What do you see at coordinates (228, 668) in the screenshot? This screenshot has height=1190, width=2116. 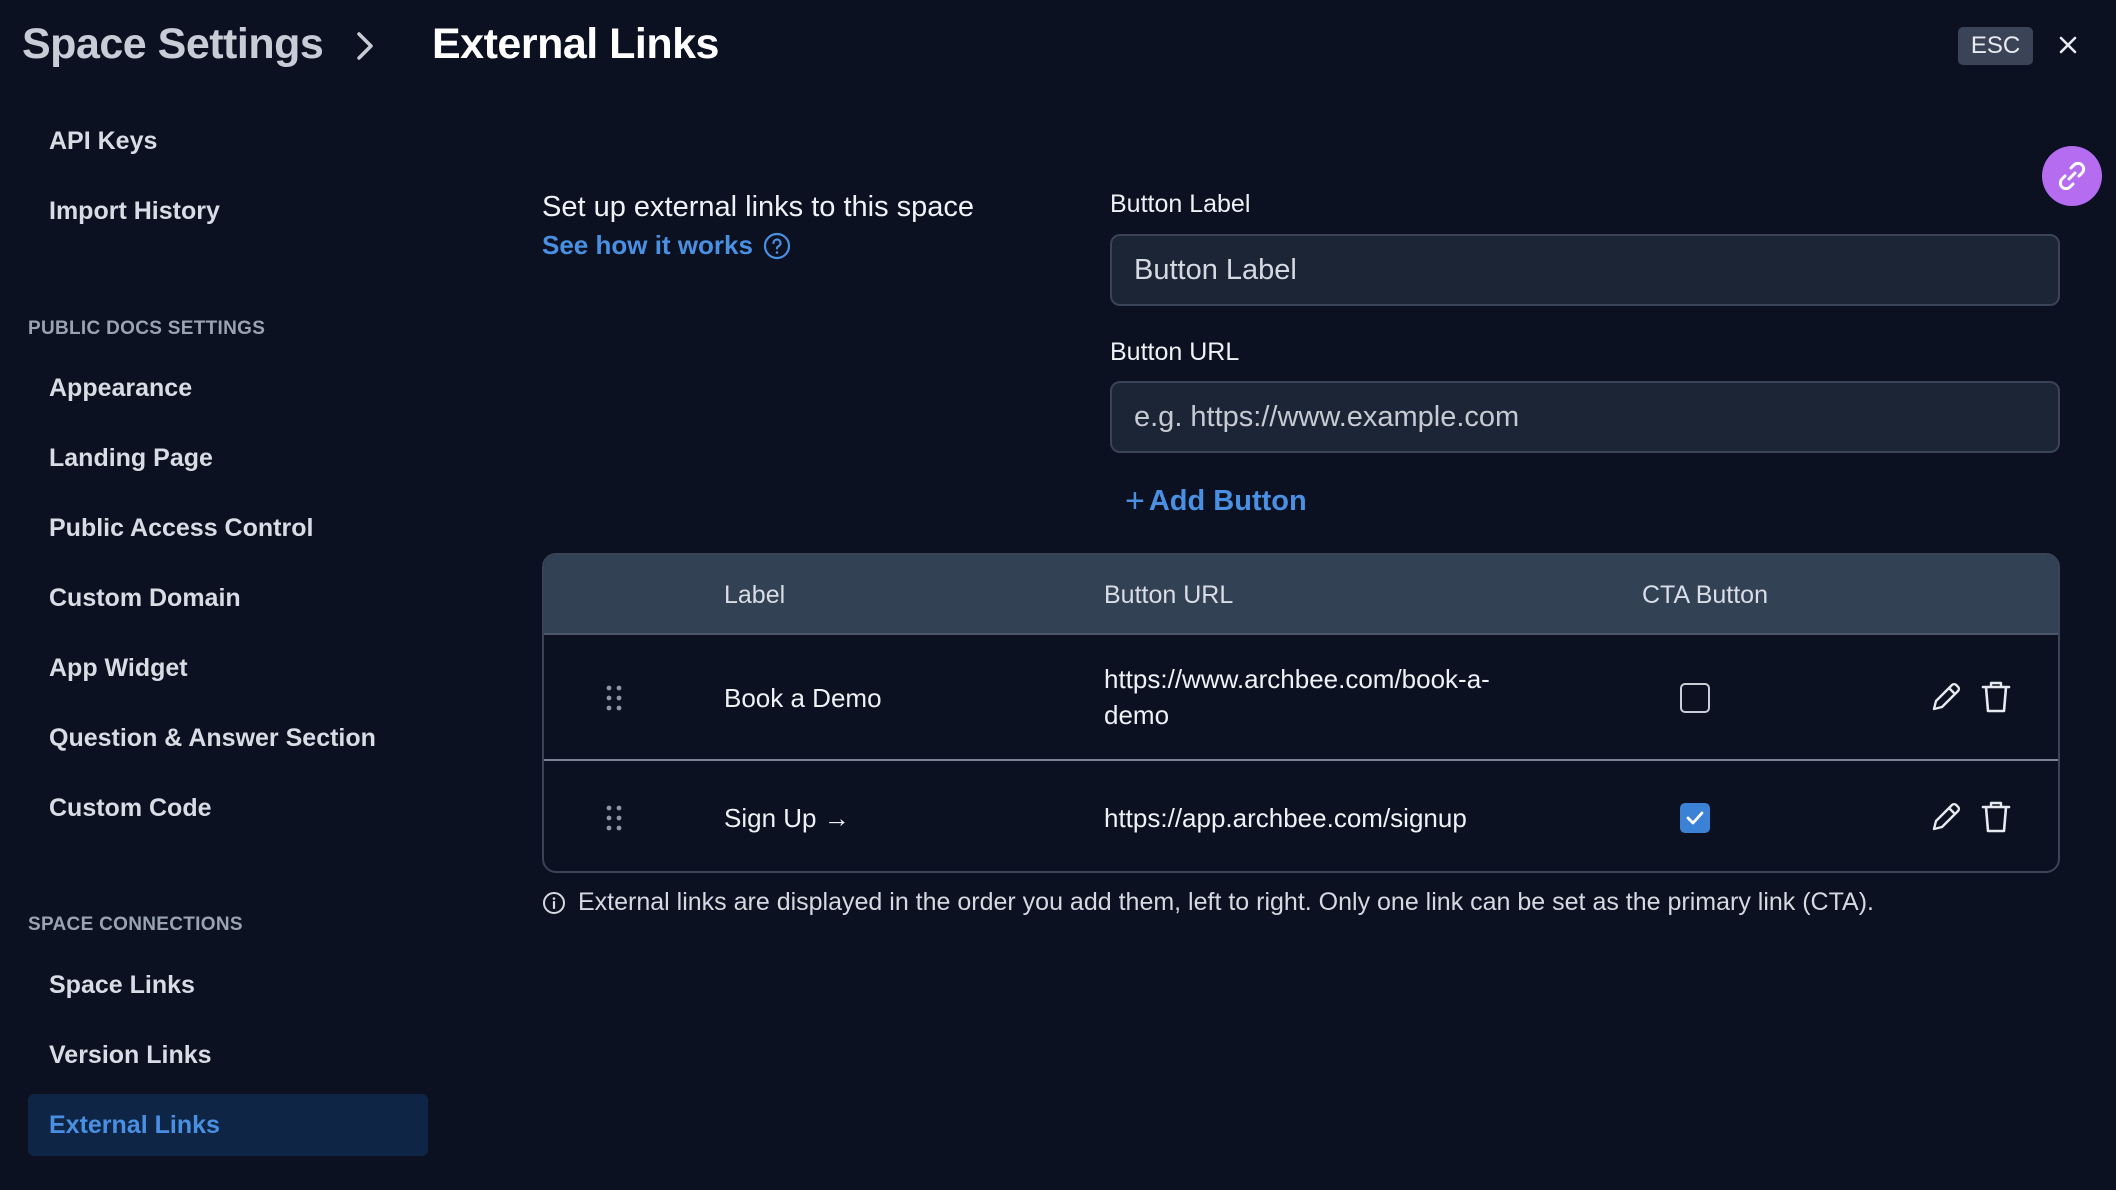 I see `sidebar-item-app-widget: App Widget` at bounding box center [228, 668].